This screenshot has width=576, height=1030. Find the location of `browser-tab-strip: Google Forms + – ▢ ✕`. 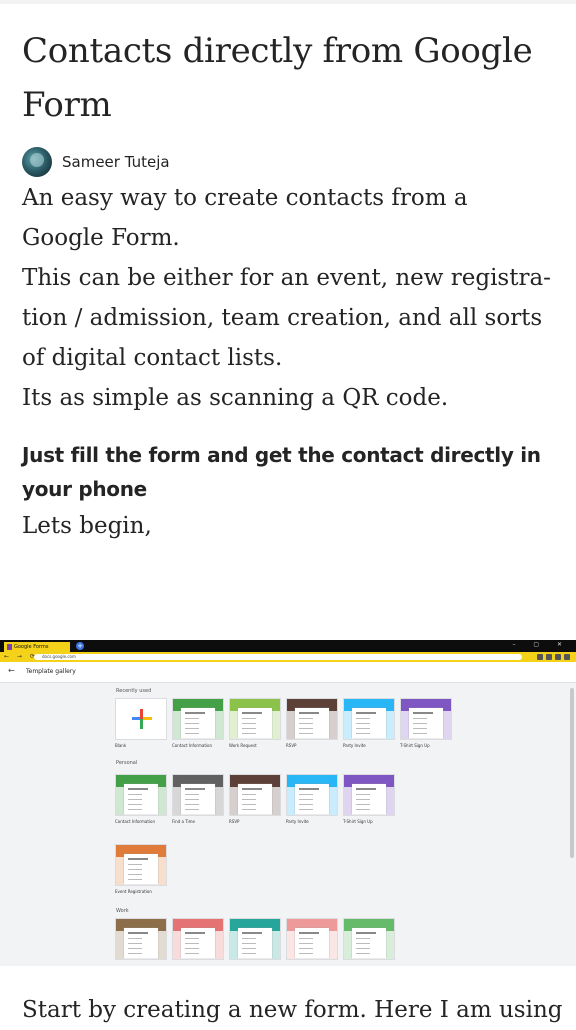

browser-tab-strip: Google Forms + – ▢ ✕ is located at coordinates (288, 646).